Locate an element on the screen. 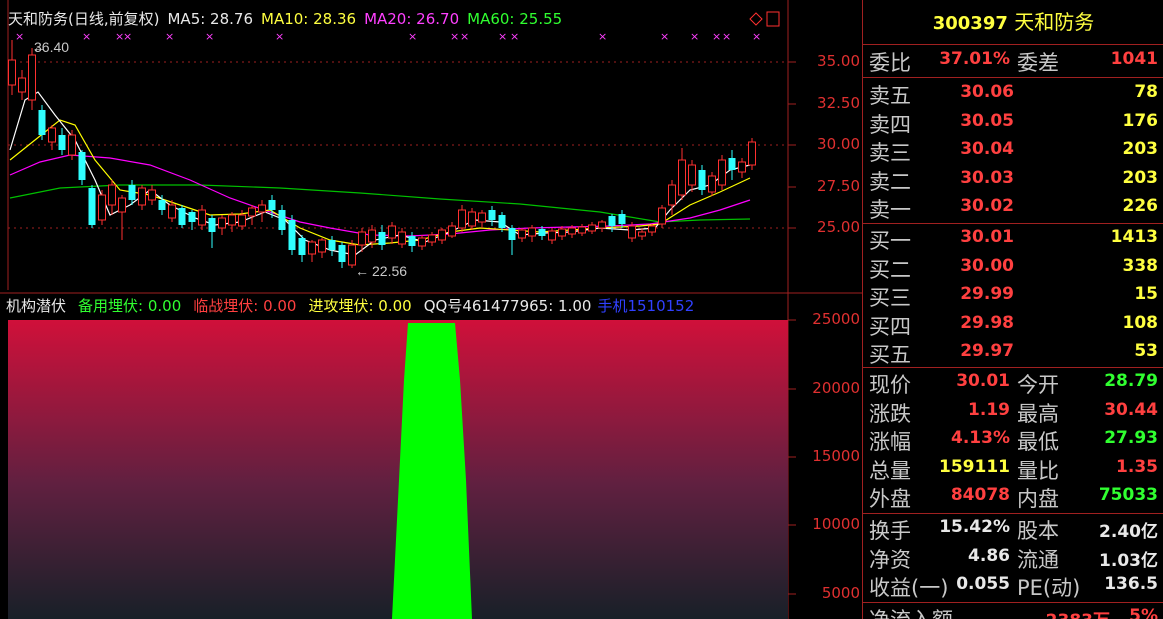  ma20-line is located at coordinates (380, 195).